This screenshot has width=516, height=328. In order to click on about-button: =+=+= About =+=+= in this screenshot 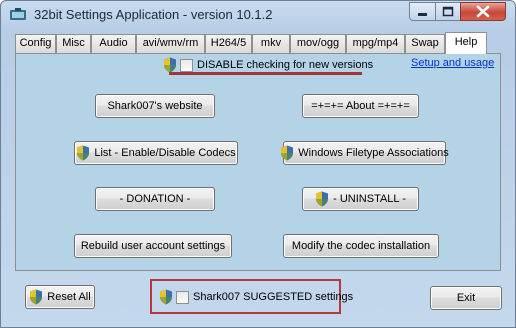, I will do `click(360, 106)`.